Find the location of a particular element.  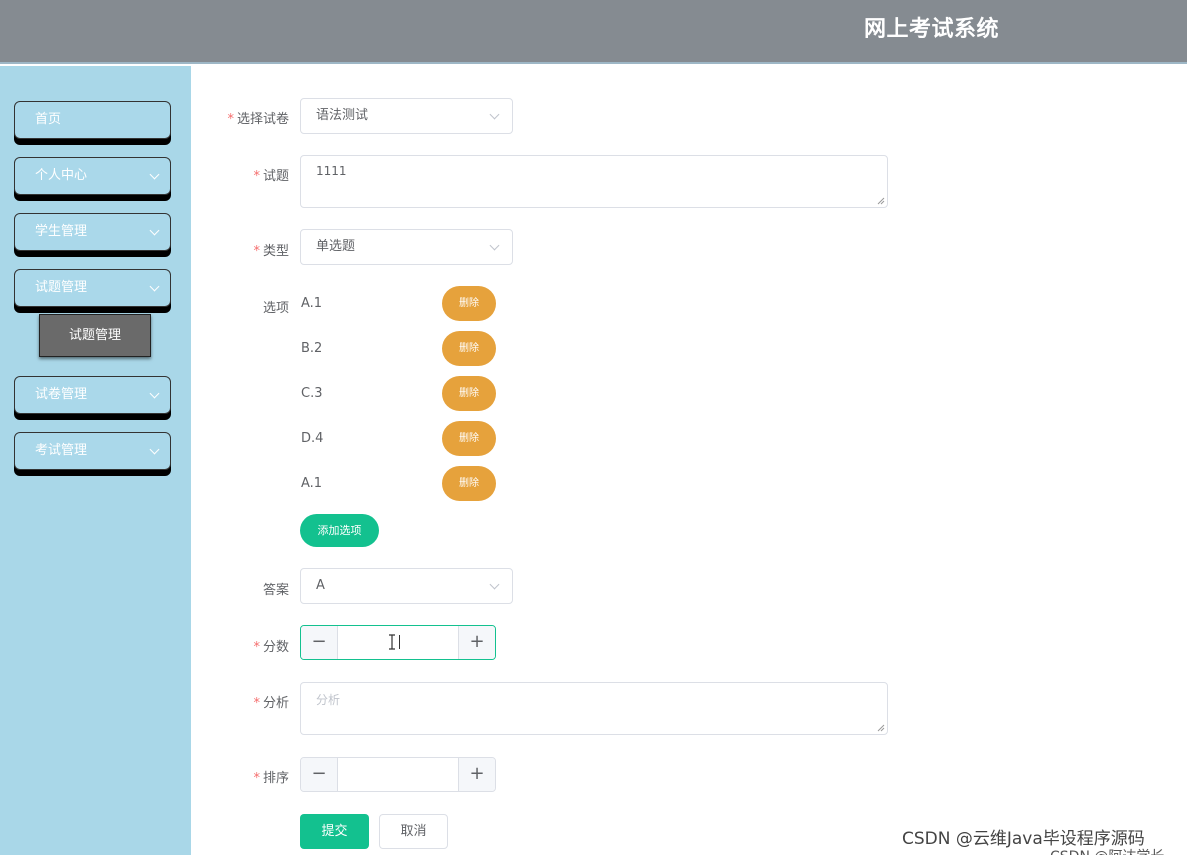

system-title: 网上考试系统 is located at coordinates (932, 29).